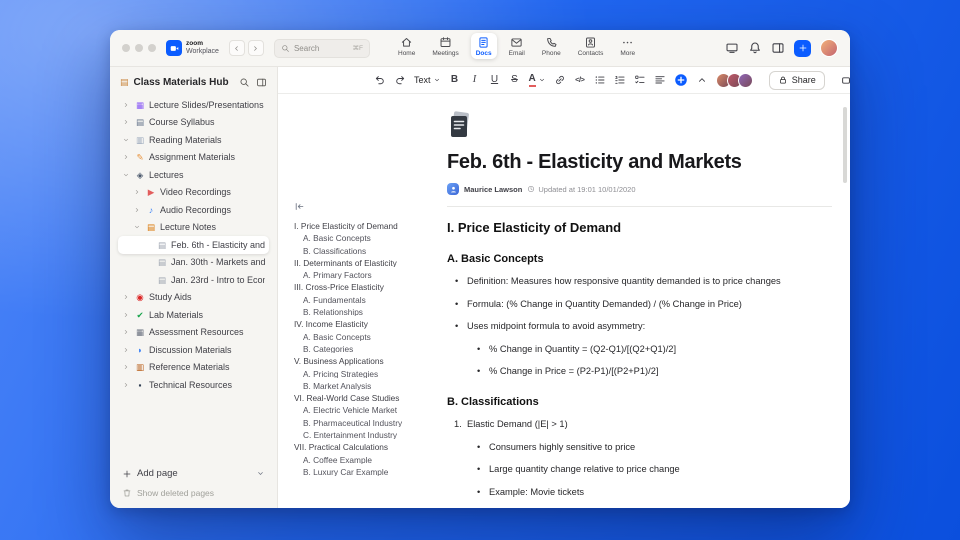 Image resolution: width=960 pixels, height=540 pixels. Describe the element at coordinates (193, 105) in the screenshot. I see `sidebar-item-lecture-slides-presentations: ▦ Lecture Slides/Presentations` at that location.